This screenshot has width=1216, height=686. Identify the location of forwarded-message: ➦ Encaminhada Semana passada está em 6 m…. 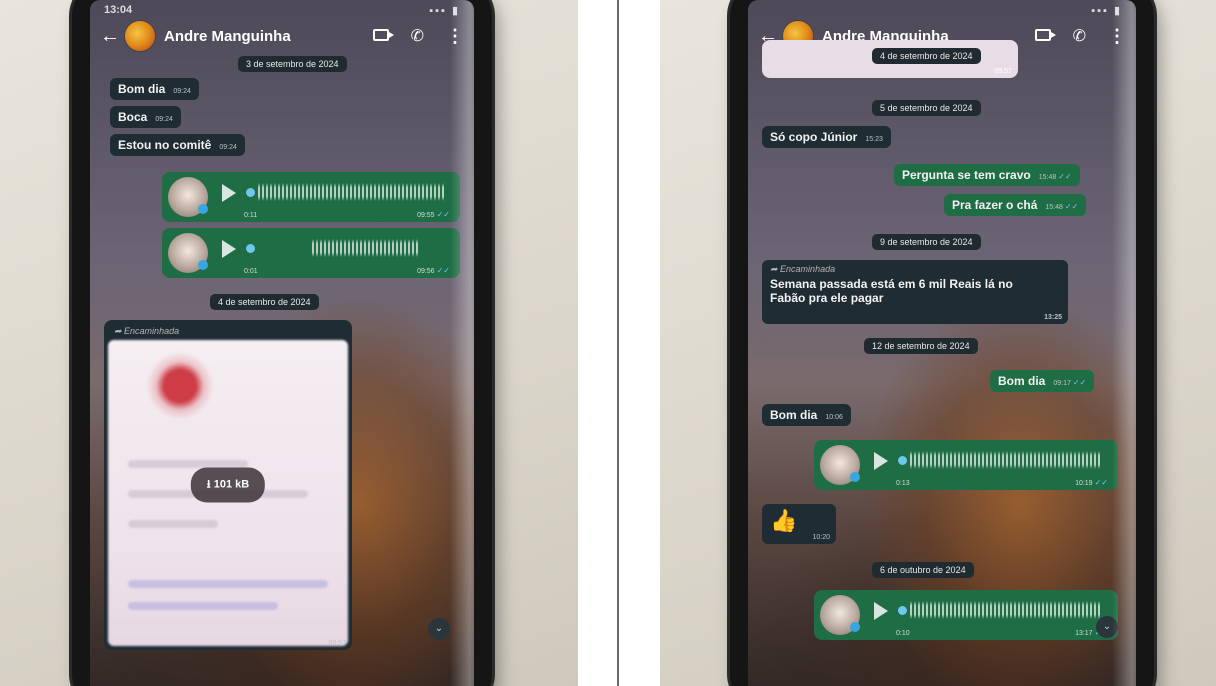
(915, 292).